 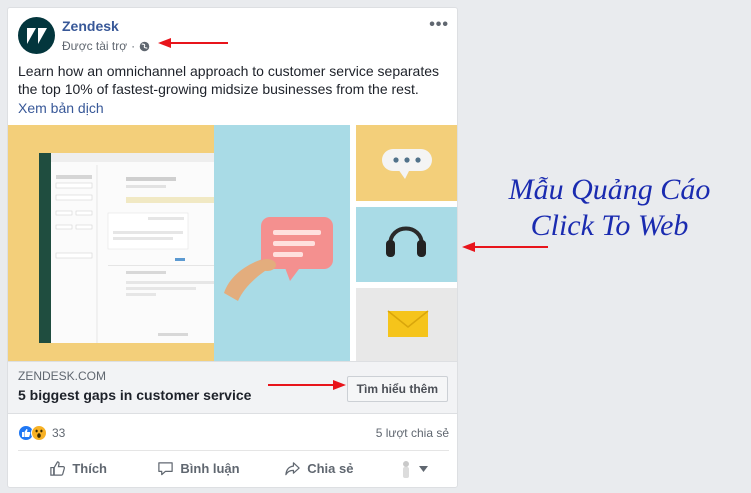 I want to click on reactions-summary: 33, so click(x=41, y=433).